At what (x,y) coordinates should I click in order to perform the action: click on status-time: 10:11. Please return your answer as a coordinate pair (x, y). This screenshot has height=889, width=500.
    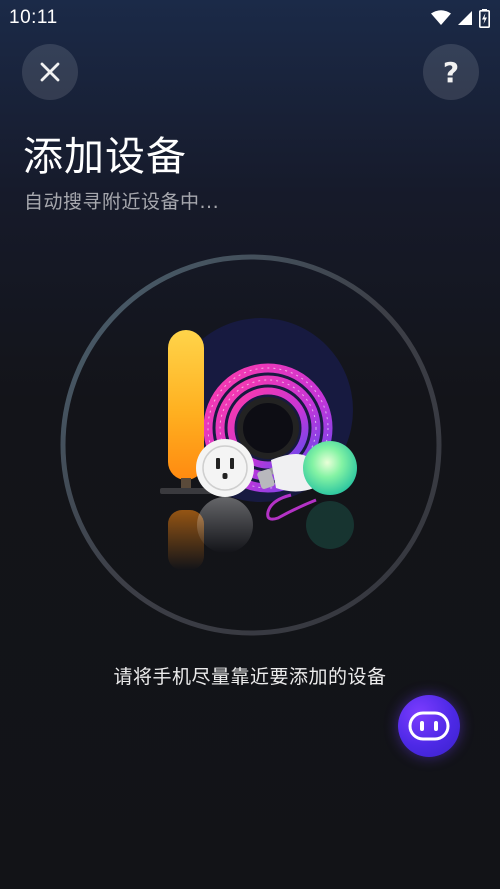
    Looking at the image, I should click on (33, 17).